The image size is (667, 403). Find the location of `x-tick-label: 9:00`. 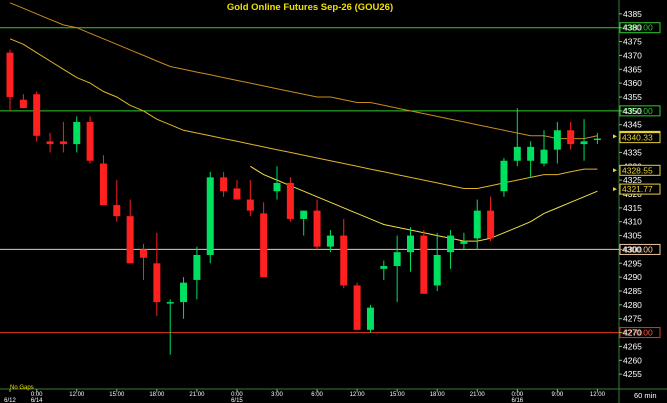

x-tick-label: 9:00 is located at coordinates (558, 395).